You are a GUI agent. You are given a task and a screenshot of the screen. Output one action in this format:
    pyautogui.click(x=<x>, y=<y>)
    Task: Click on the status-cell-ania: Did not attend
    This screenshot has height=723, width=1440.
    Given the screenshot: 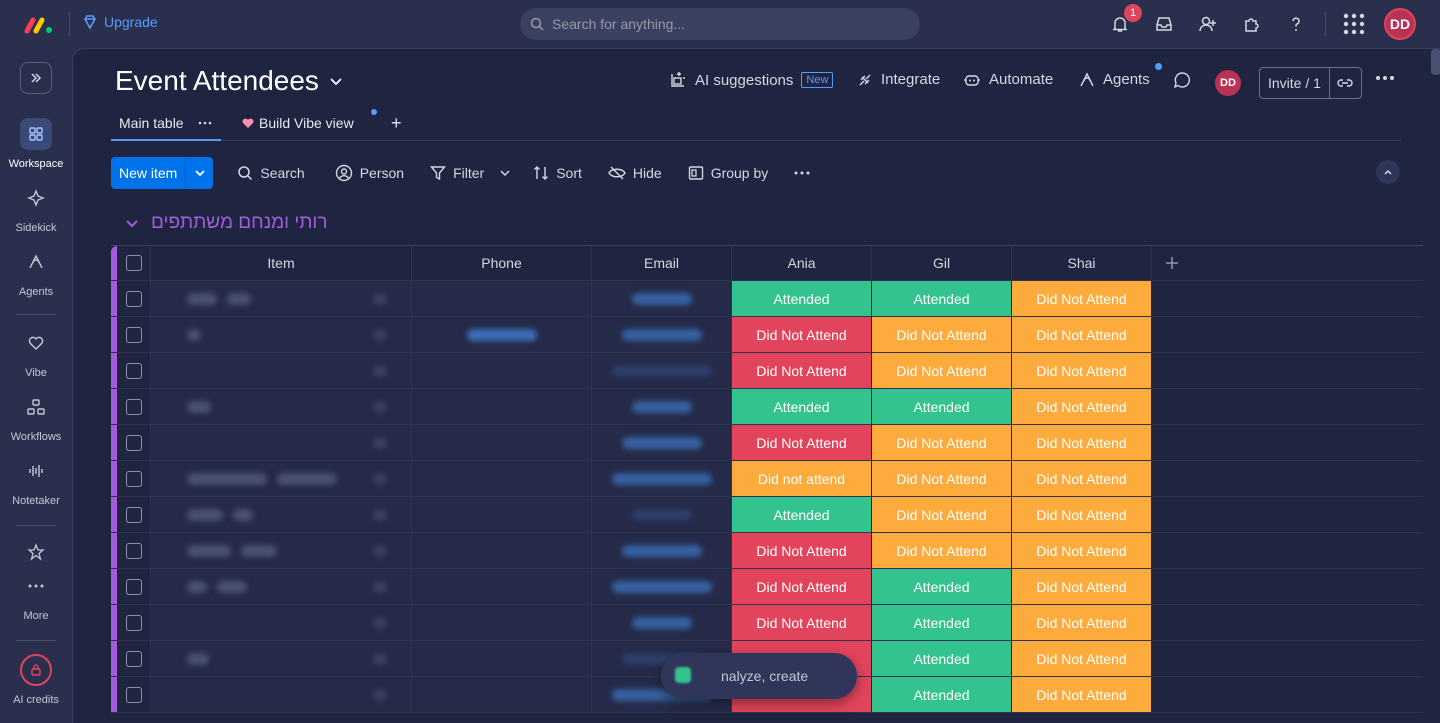 What is the action you would take?
    pyautogui.click(x=802, y=478)
    